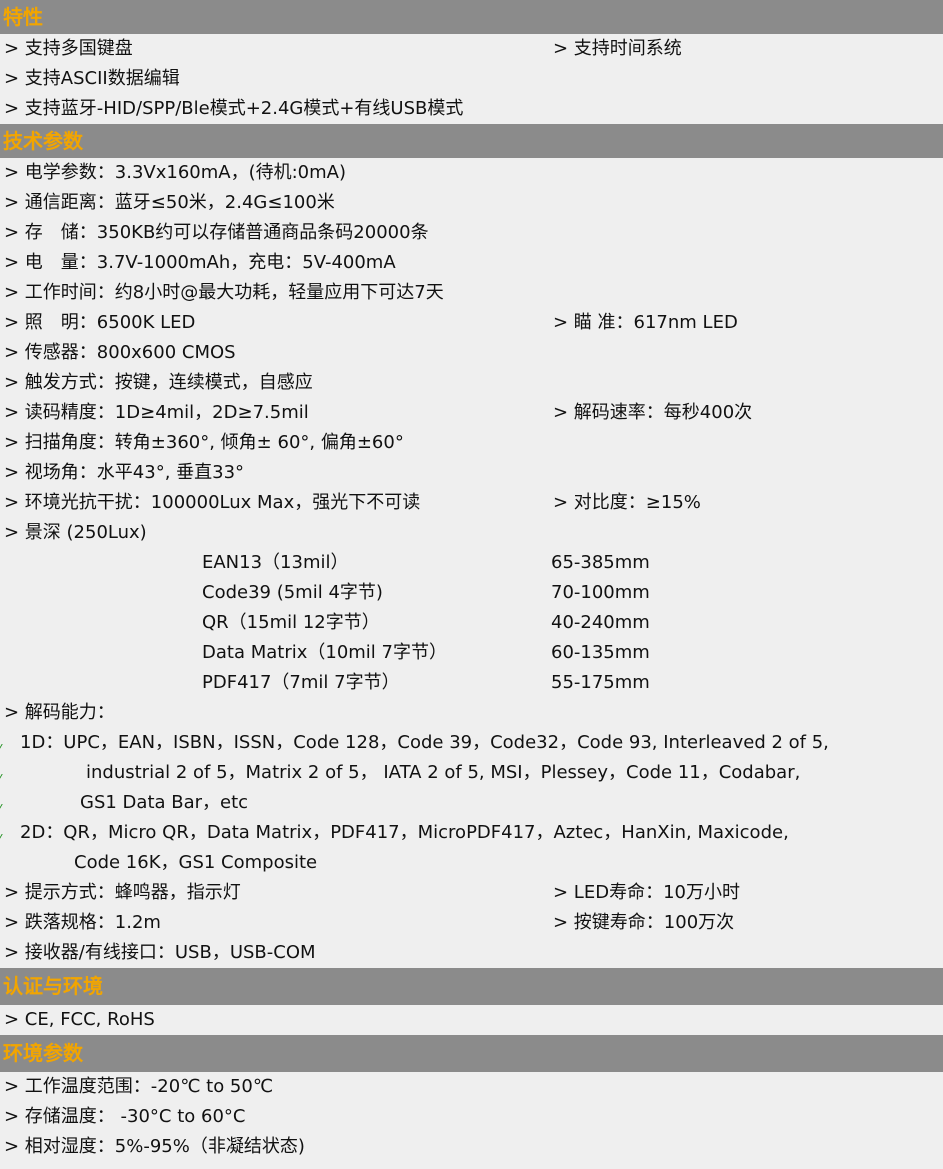  What do you see at coordinates (471, 653) in the screenshot?
I see `dof-row: Data Matrix（10mil 7字节） 60-135mm` at bounding box center [471, 653].